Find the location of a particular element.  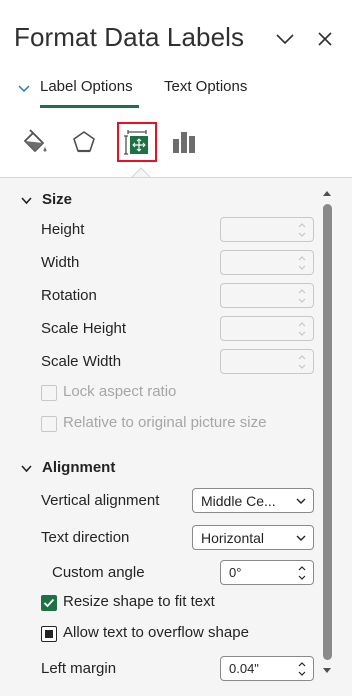

bar-chart-icon is located at coordinates (184, 142).